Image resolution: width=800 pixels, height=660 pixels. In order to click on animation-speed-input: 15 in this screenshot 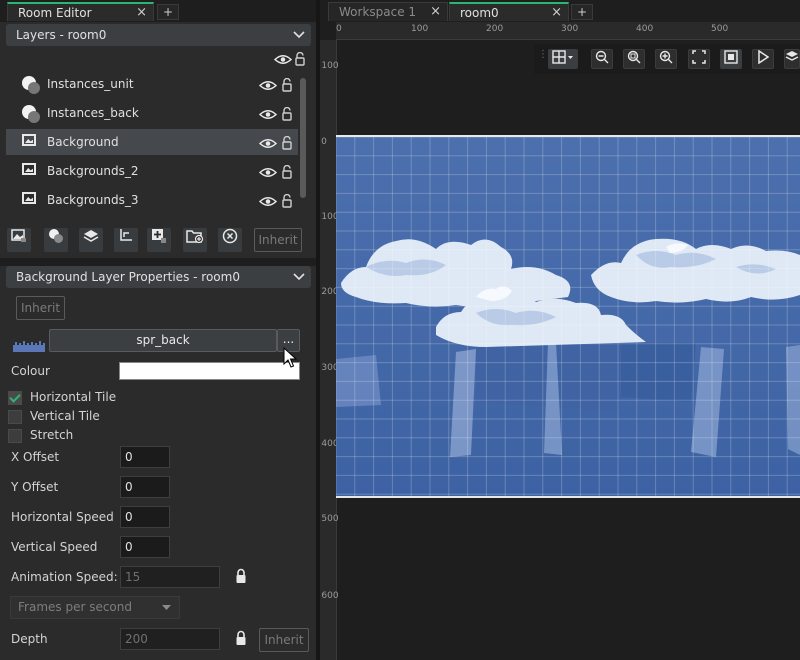, I will do `click(170, 577)`.